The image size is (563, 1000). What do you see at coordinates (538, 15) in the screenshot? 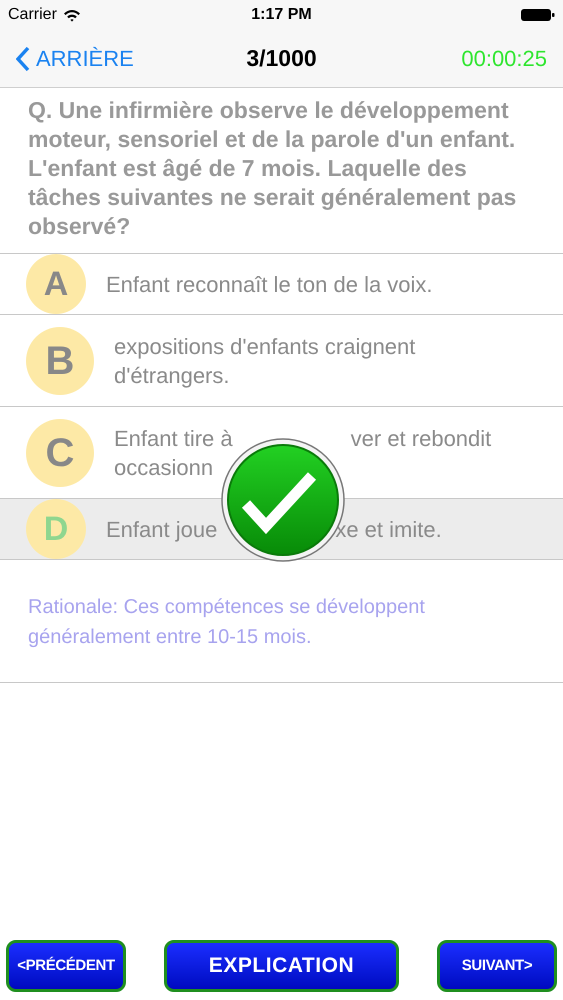
I see `battery-icon` at bounding box center [538, 15].